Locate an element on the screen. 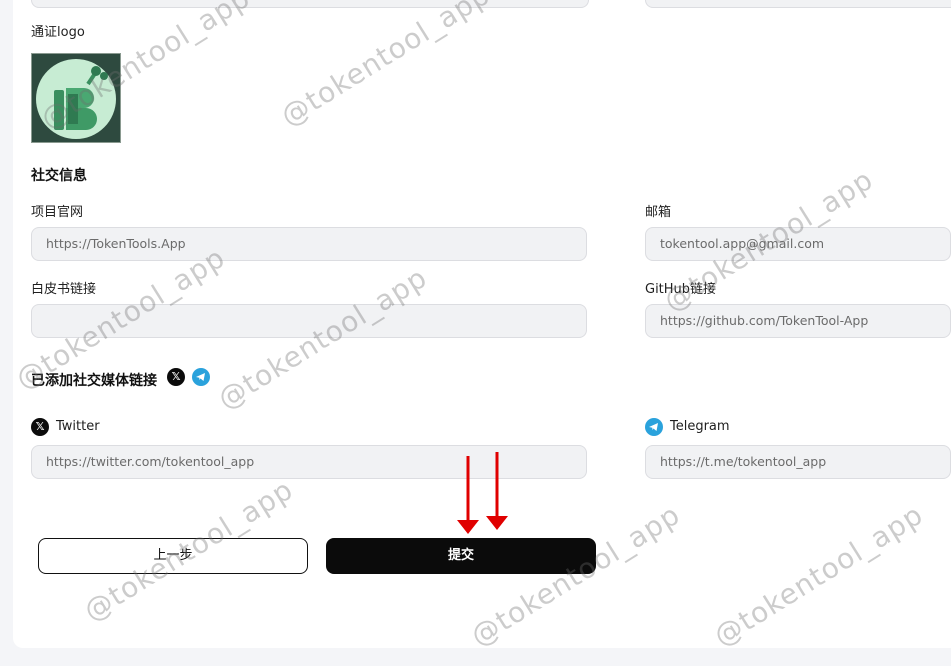  telegram-icon is located at coordinates (201, 377).